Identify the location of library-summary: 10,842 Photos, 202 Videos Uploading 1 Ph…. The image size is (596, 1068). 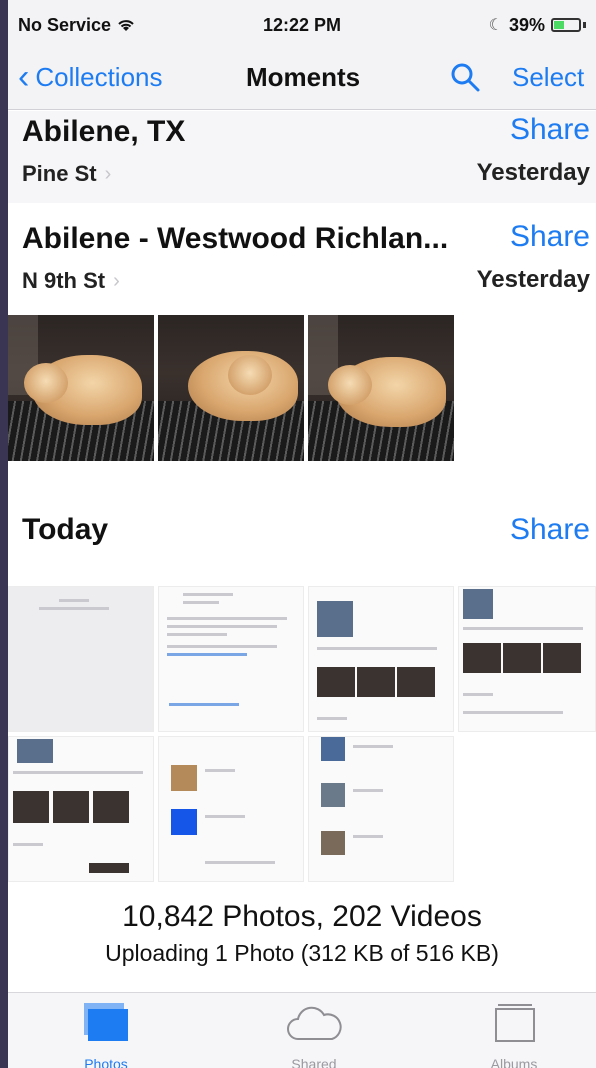
(302, 933).